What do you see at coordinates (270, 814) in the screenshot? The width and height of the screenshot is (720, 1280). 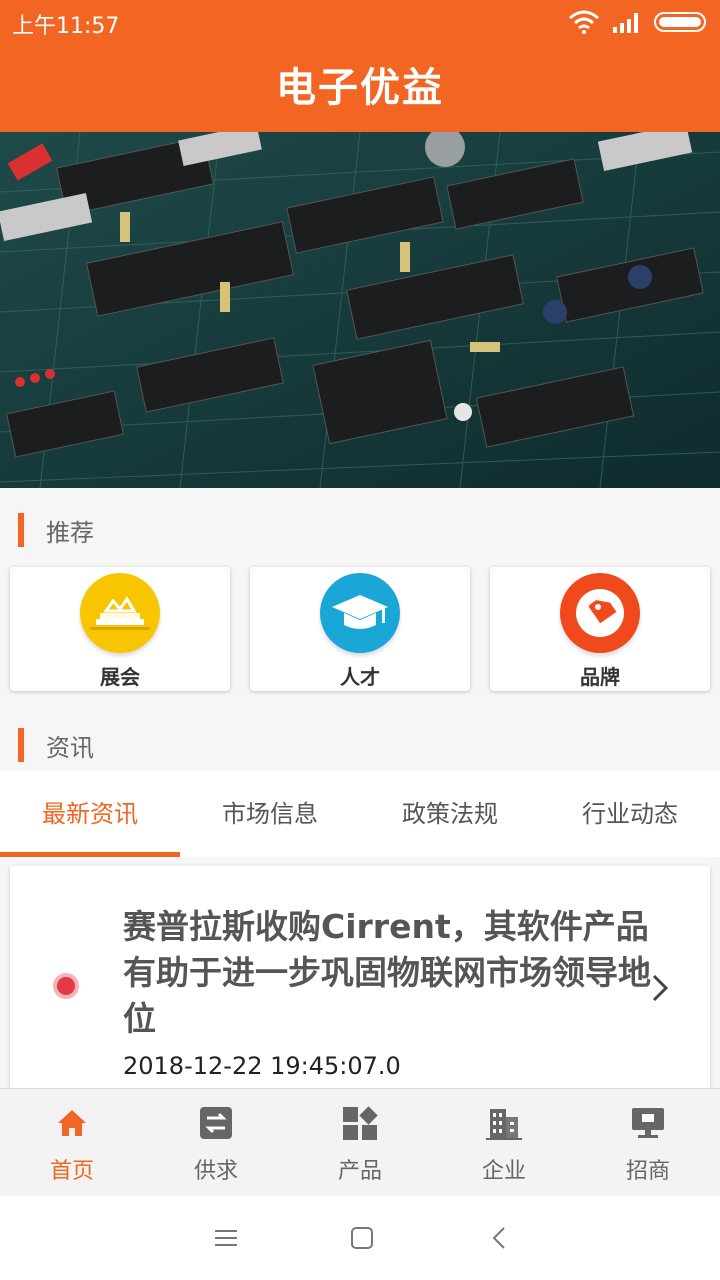 I see `tab-market: 市场信息` at bounding box center [270, 814].